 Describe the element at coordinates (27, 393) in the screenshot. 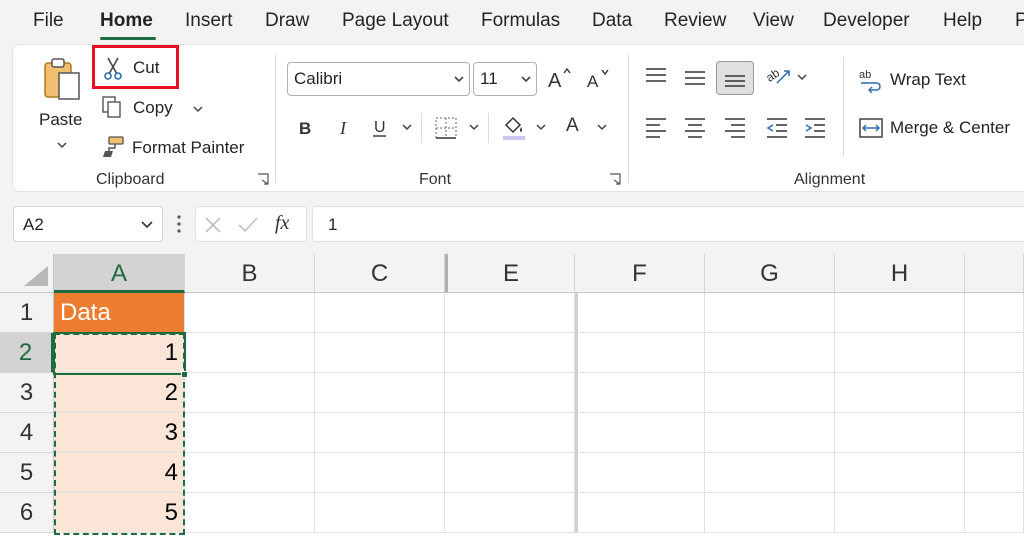

I see `row-header-3: 3` at that location.